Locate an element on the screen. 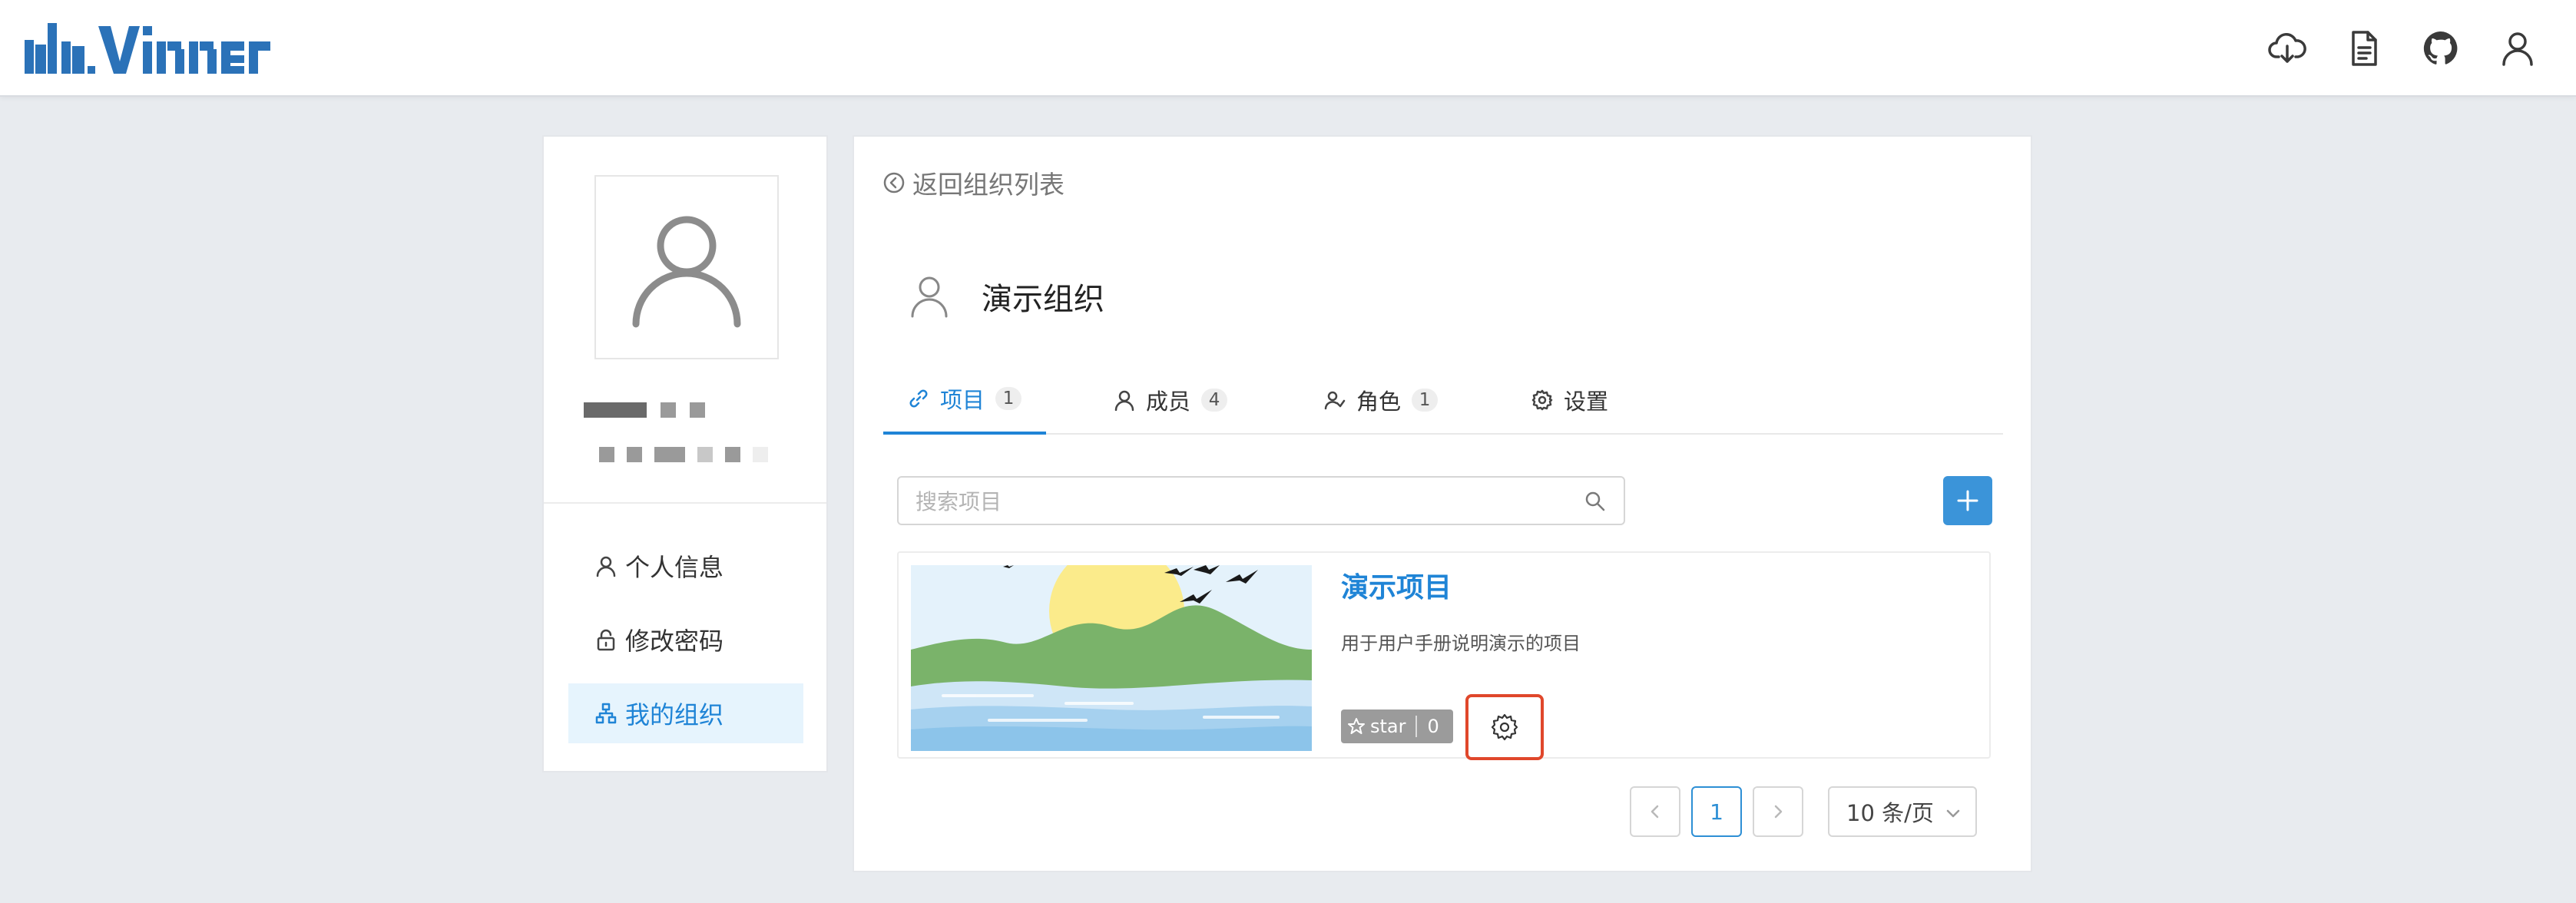 The height and width of the screenshot is (903, 2576). project-search is located at coordinates (1261, 501).